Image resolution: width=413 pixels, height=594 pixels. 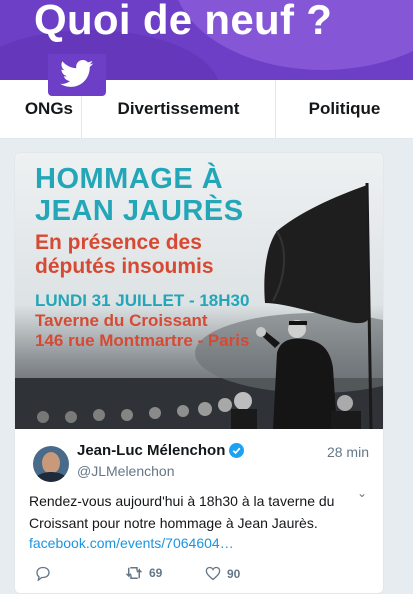 I want to click on retweet-icon, so click(x=134, y=573).